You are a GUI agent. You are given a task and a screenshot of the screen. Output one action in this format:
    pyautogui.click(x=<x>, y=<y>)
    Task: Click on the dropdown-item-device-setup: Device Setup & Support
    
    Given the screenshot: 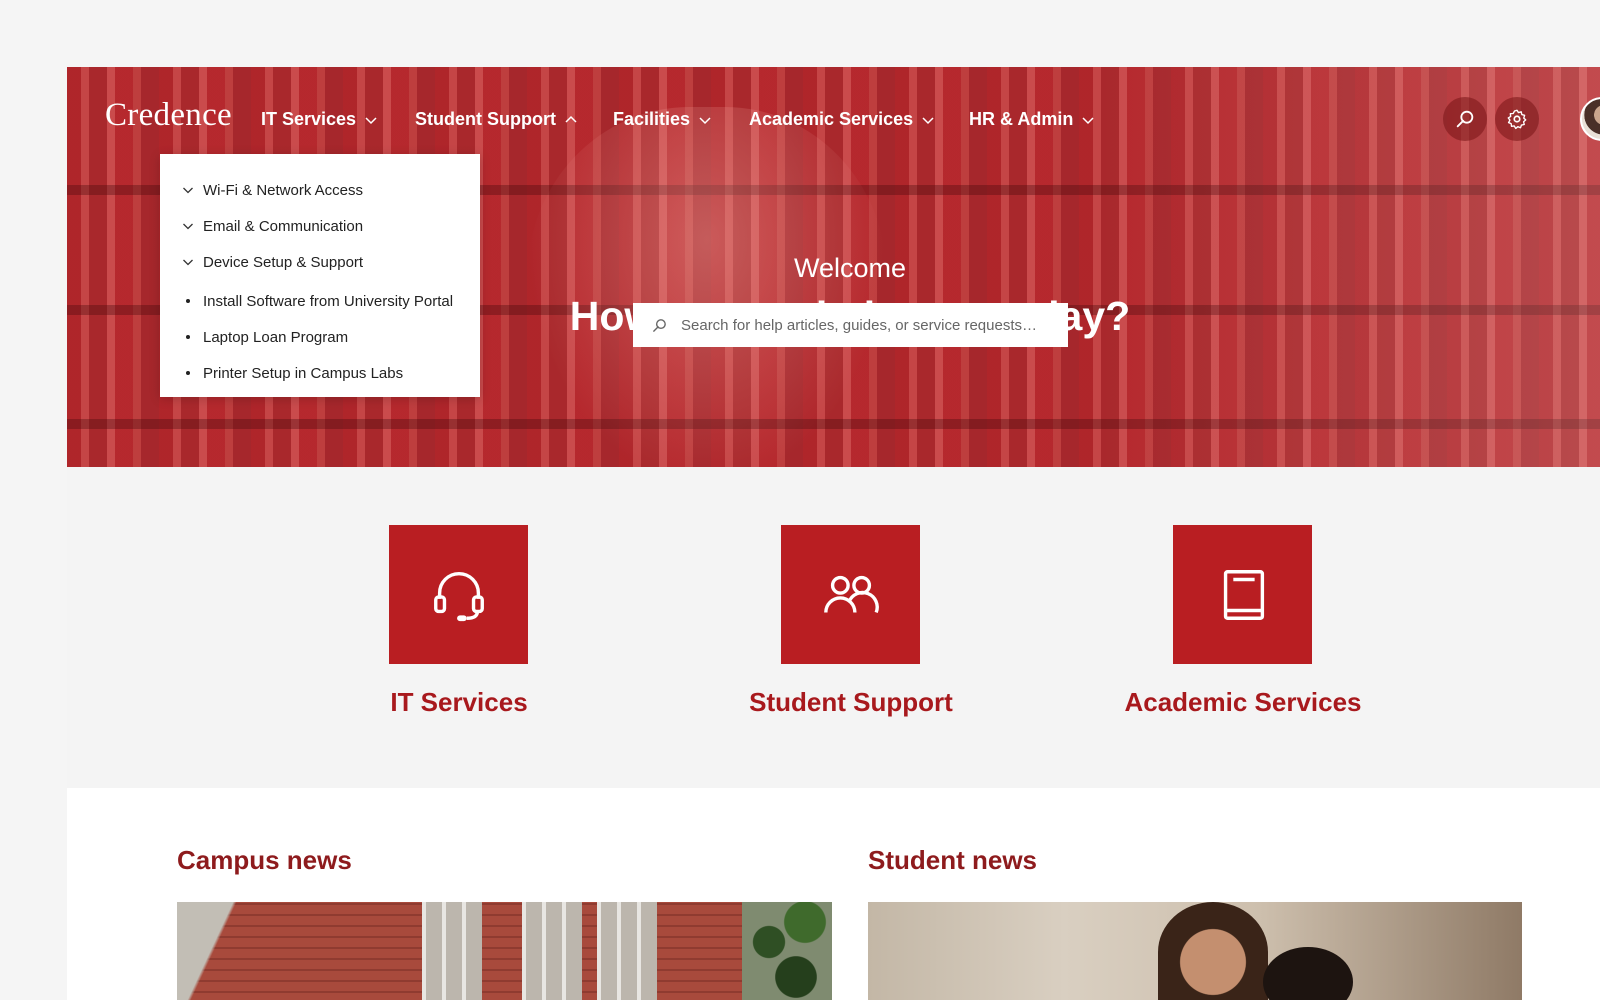 What is the action you would take?
    pyautogui.click(x=320, y=262)
    